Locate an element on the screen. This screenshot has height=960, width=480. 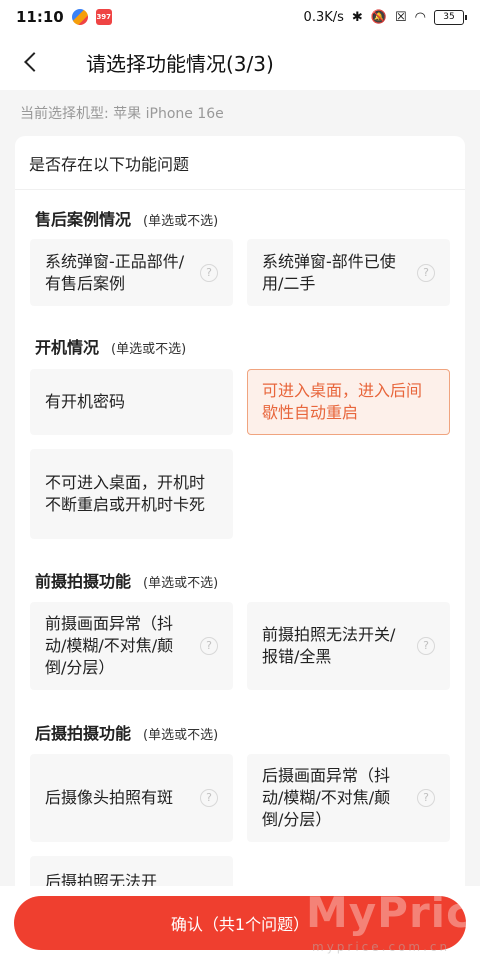
option-label: 可进入桌面，进入后间歇性自动重启 is located at coordinates (342, 401).